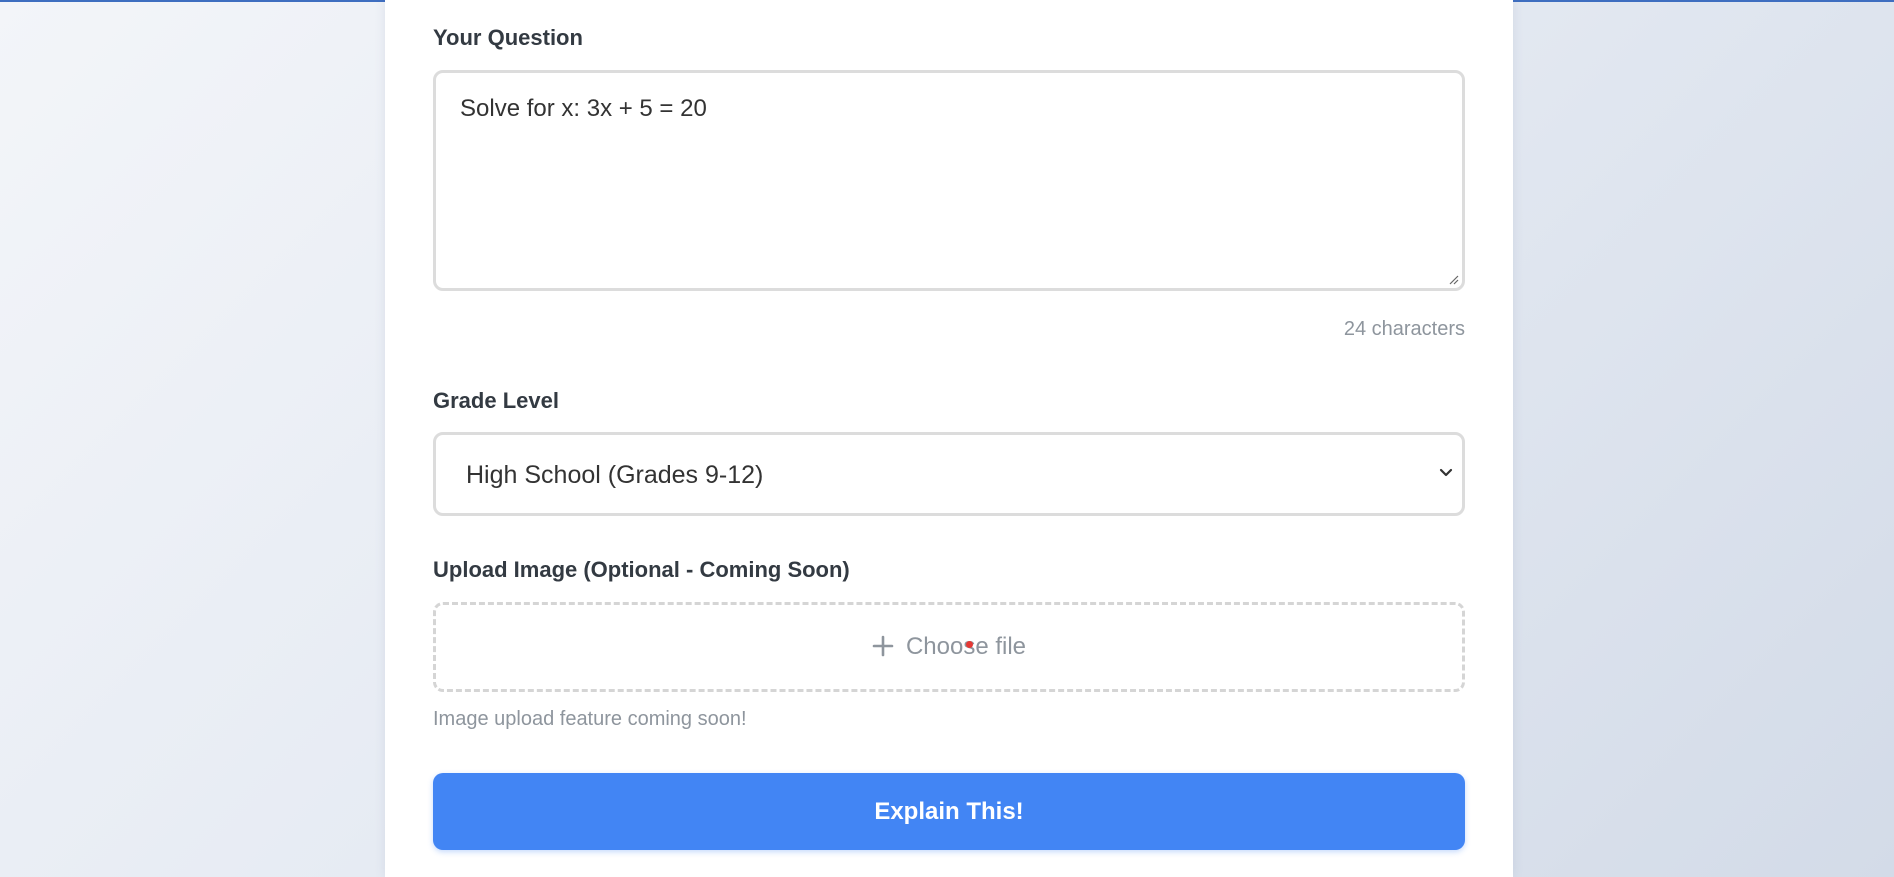 This screenshot has height=877, width=1894. I want to click on grade-level-selected-value: High School (Grades 9-12), so click(615, 475).